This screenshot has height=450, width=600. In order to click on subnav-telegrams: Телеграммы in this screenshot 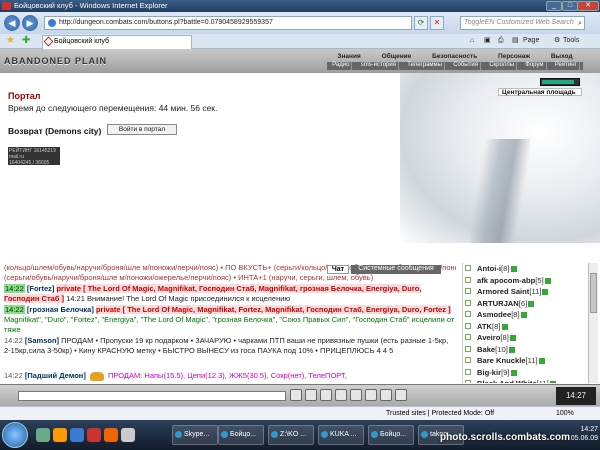, I will do `click(425, 66)`.